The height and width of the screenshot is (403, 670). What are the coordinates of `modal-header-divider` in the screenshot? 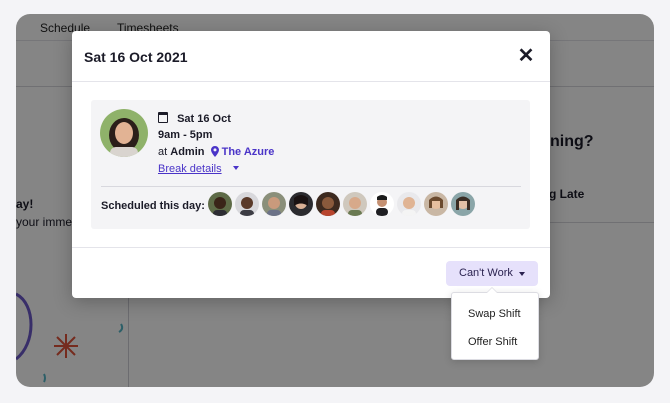 It's located at (311, 81).